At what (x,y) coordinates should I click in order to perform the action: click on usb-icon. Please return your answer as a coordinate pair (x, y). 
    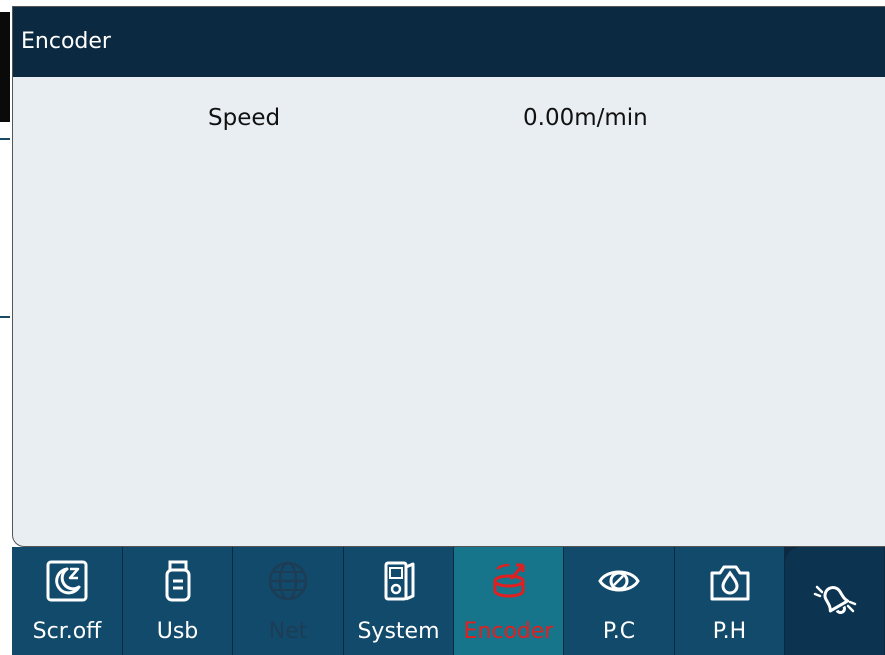
    Looking at the image, I should click on (177, 581).